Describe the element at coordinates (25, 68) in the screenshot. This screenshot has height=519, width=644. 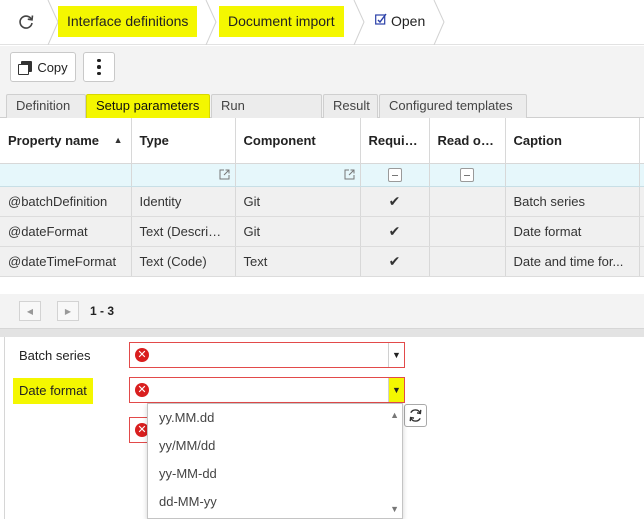
I see `copy-icon` at that location.